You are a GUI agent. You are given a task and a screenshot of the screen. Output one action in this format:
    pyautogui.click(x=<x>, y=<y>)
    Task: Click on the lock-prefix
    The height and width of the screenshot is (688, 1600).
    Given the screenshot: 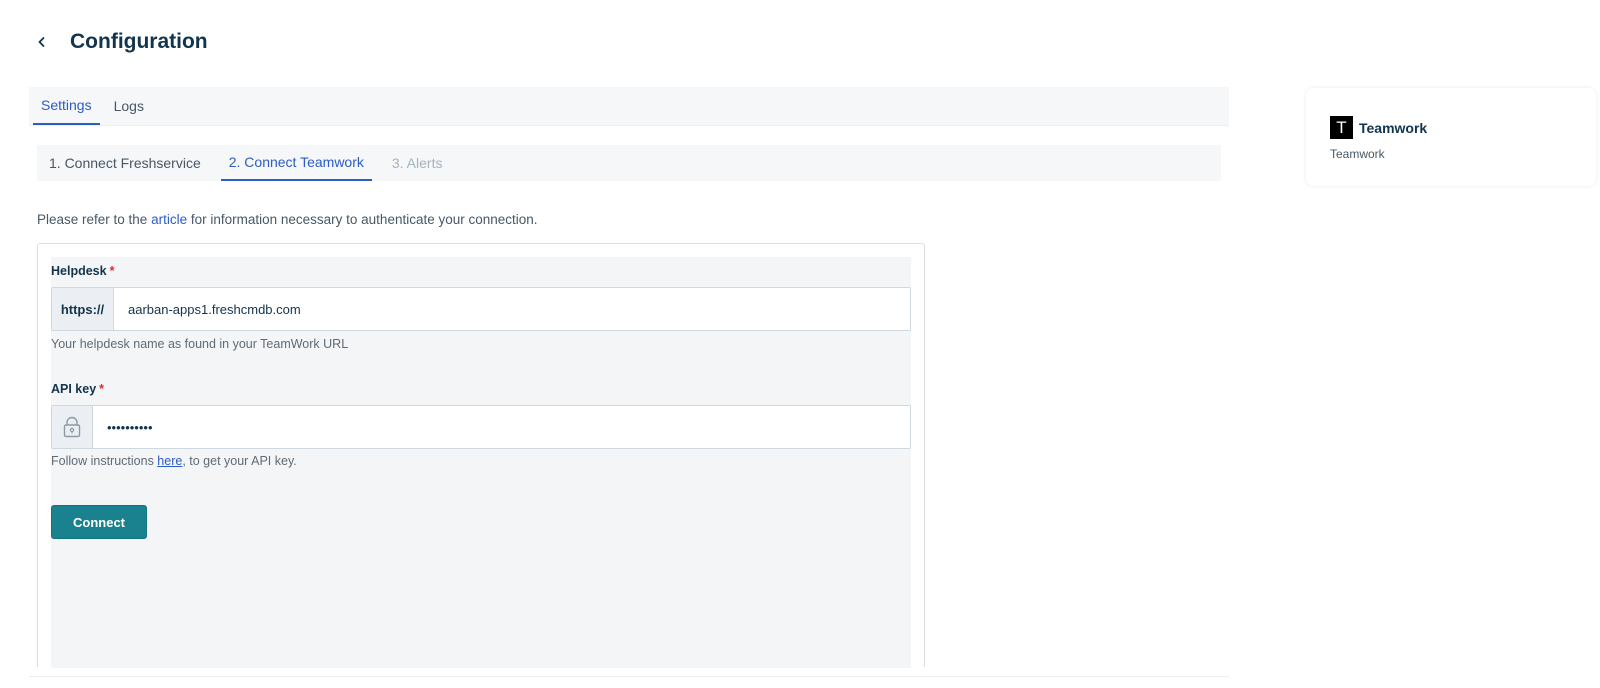 What is the action you would take?
    pyautogui.click(x=72, y=427)
    